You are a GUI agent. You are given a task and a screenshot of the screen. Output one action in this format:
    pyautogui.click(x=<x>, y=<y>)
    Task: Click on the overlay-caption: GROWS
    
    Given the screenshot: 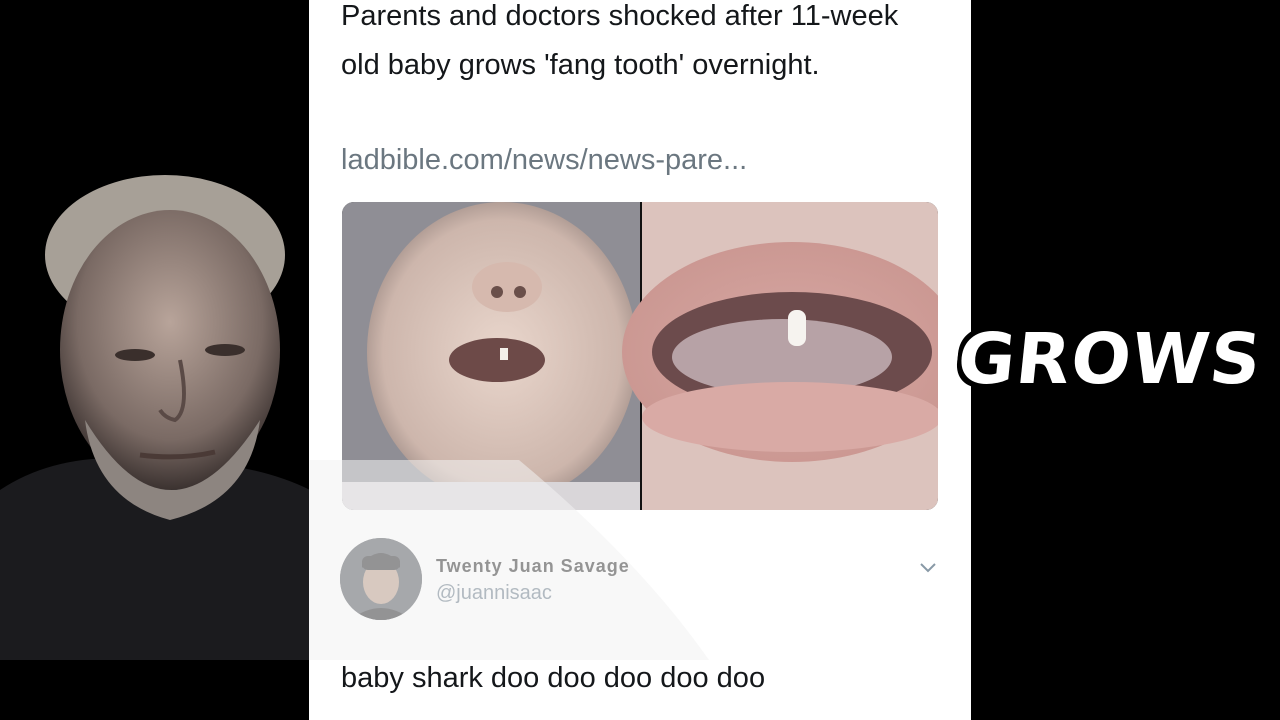 What is the action you would take?
    pyautogui.click(x=1109, y=359)
    